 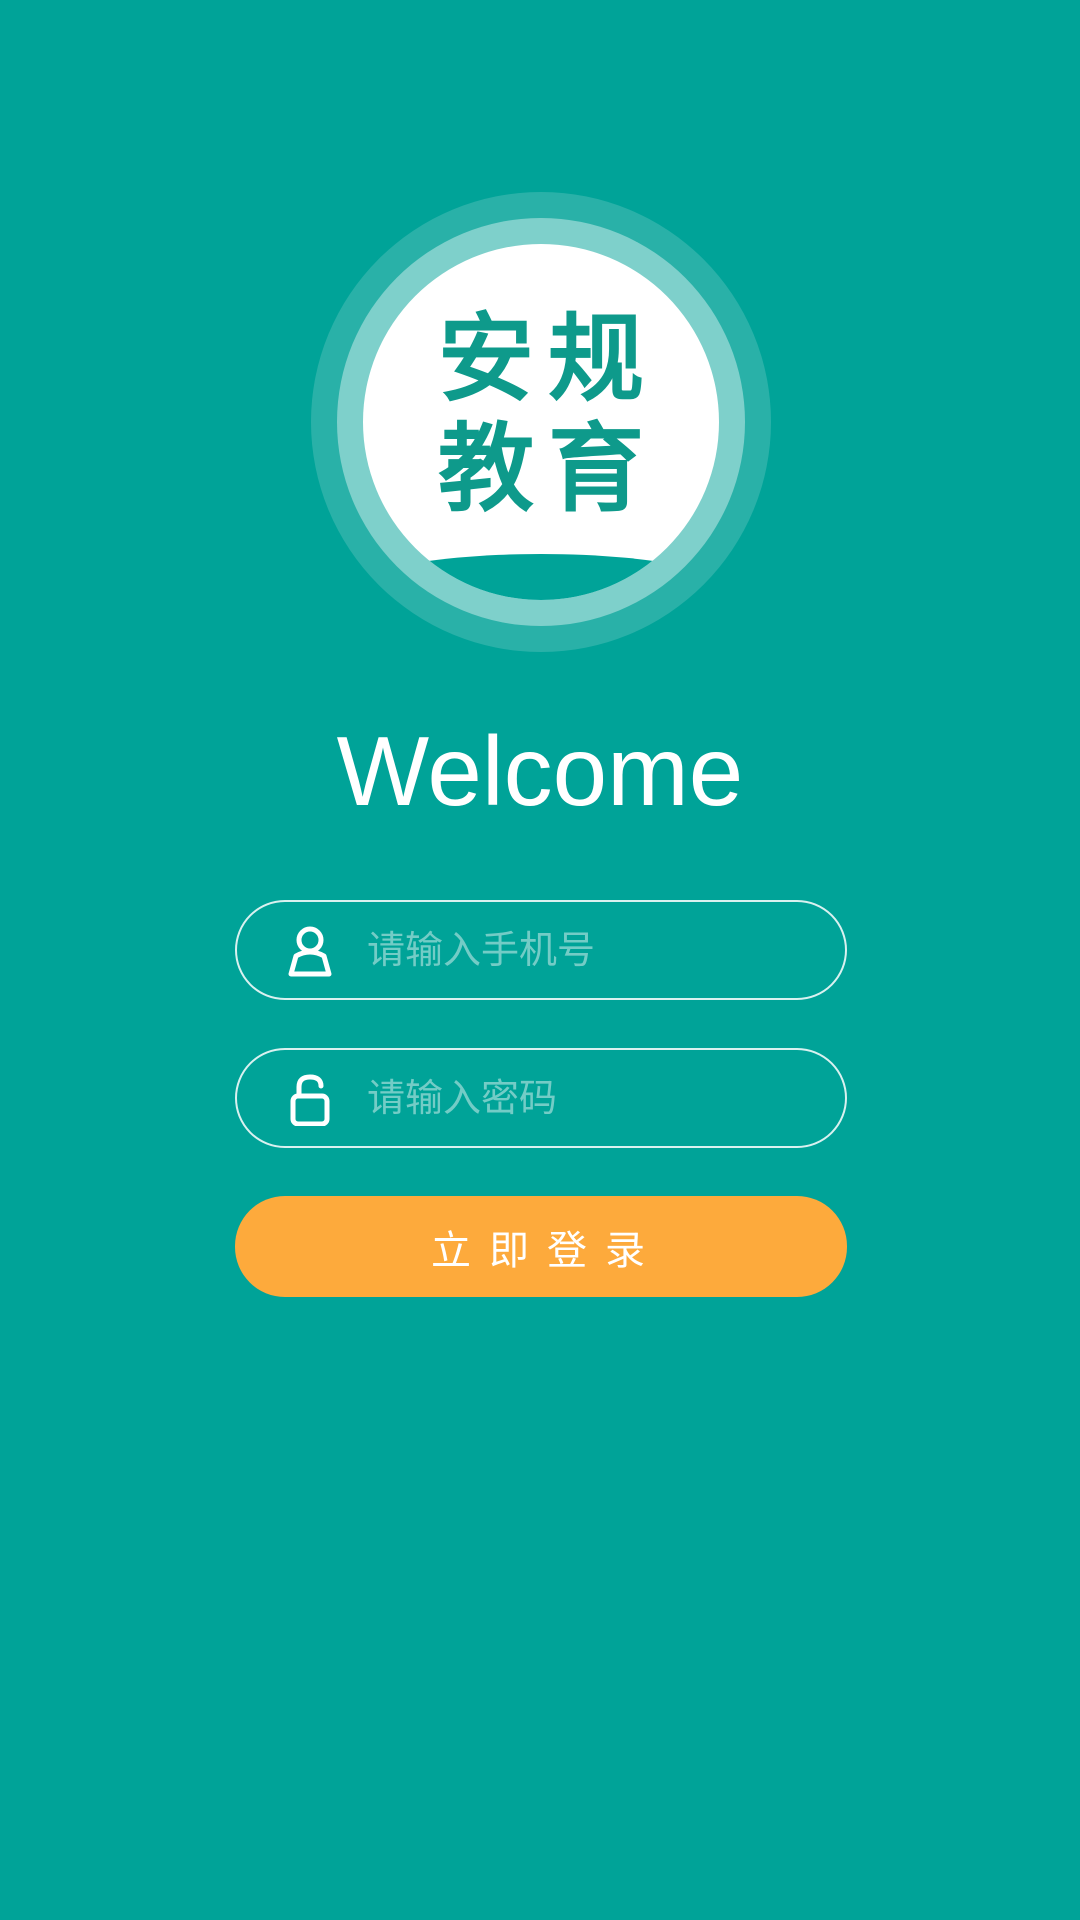 What do you see at coordinates (541, 1246) in the screenshot?
I see `login-button: 立即登录` at bounding box center [541, 1246].